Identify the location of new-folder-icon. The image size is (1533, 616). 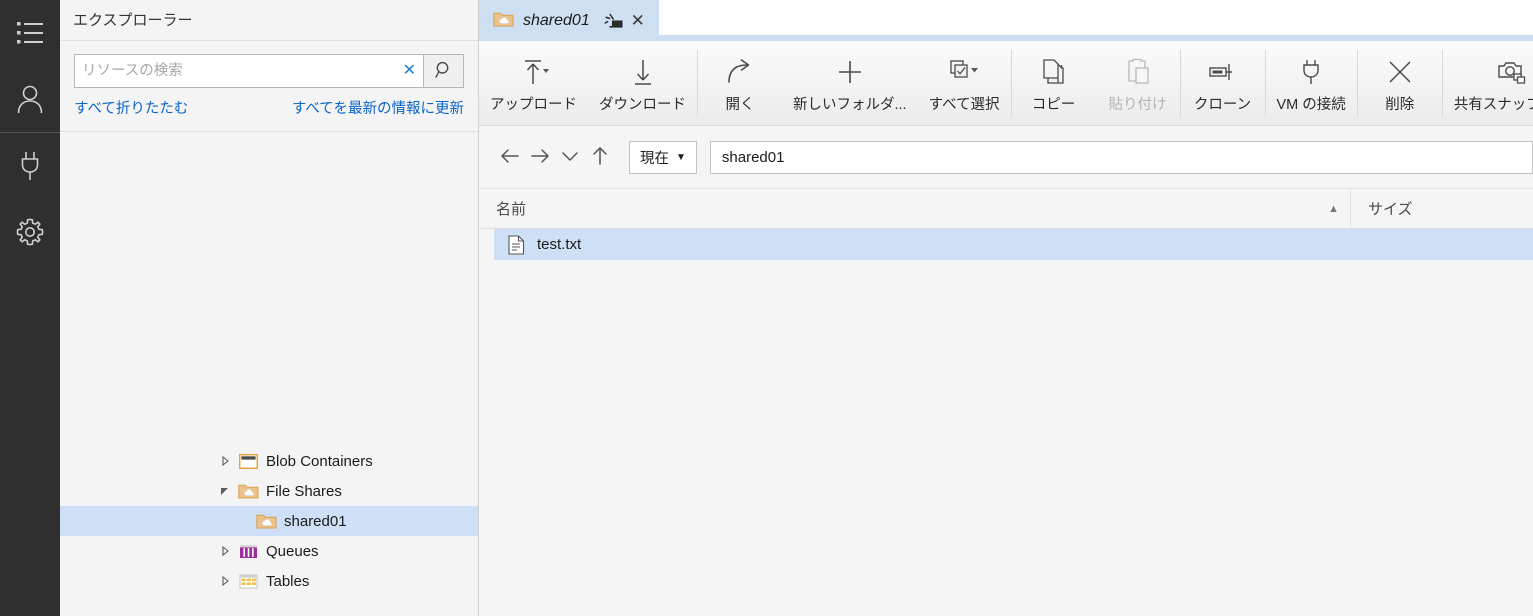
(850, 72).